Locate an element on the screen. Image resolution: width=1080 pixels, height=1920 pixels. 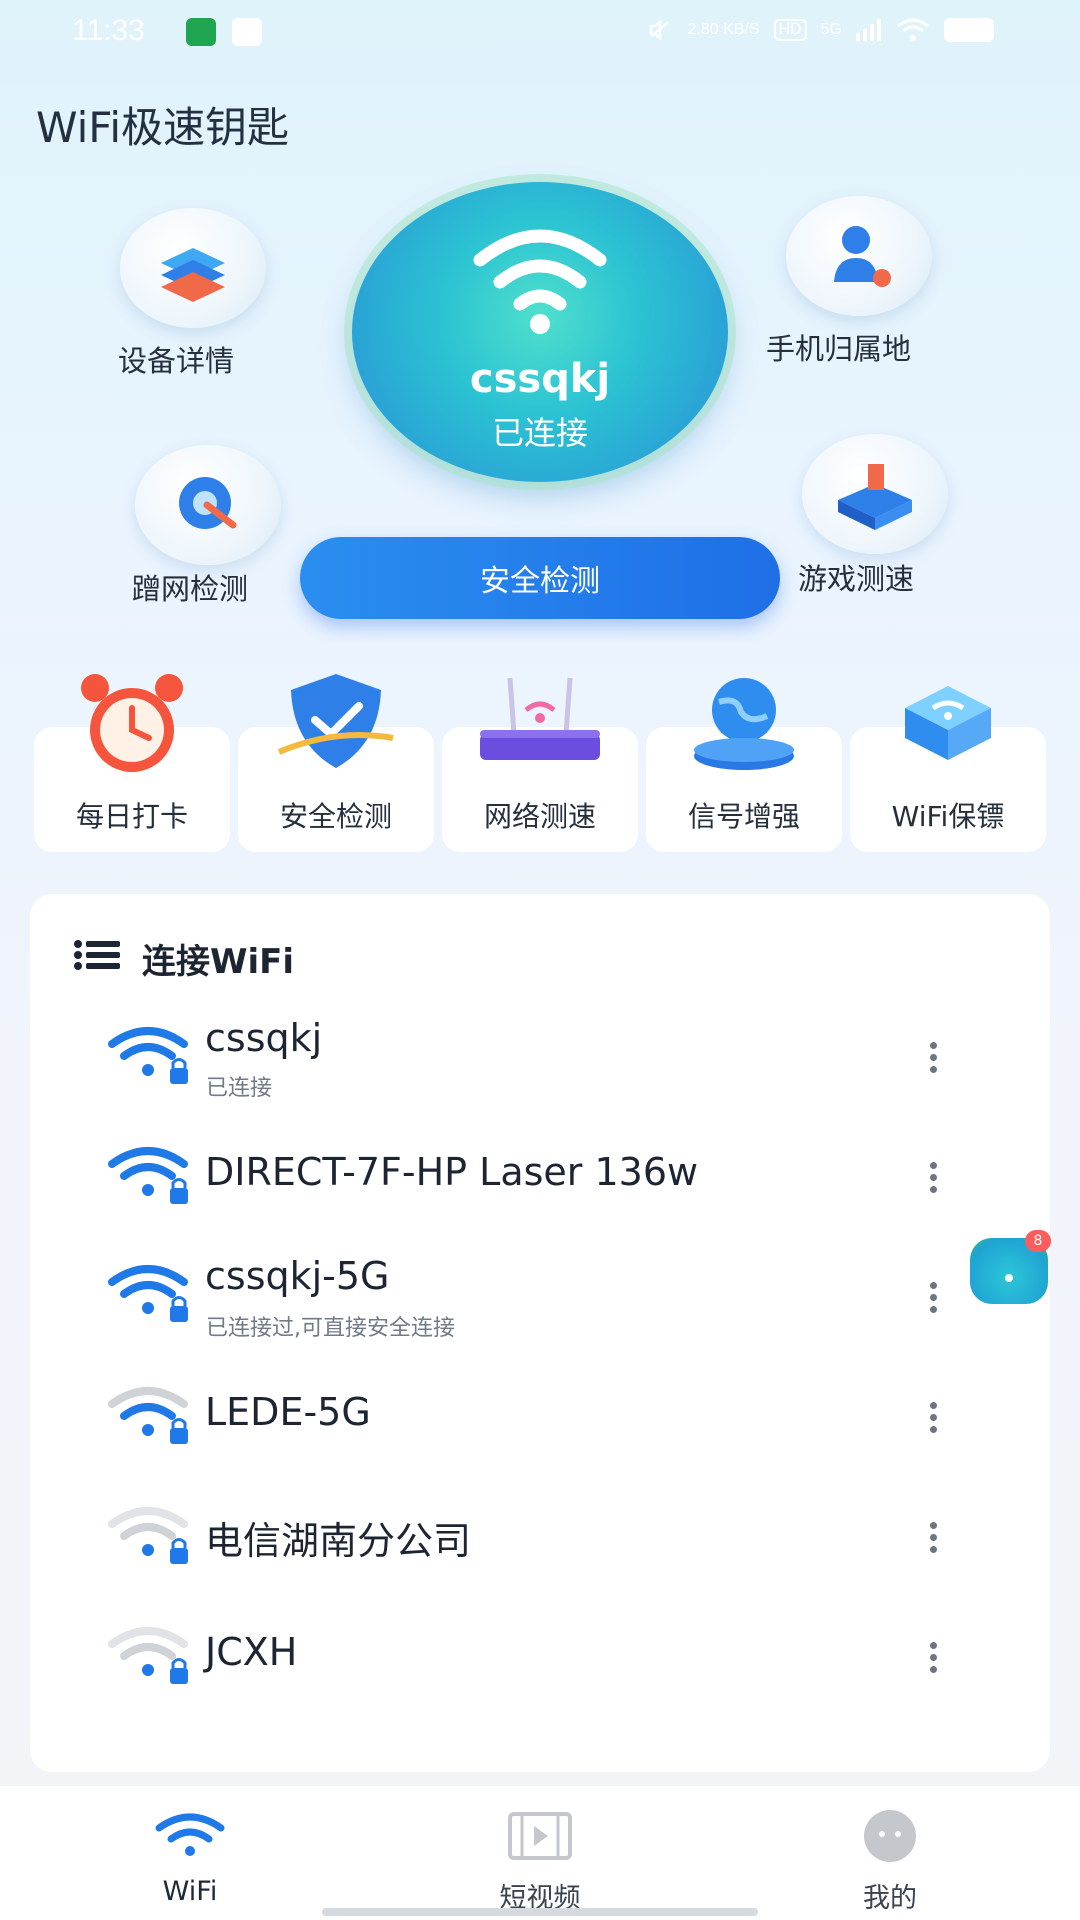
wifi-ssid: cssqkj-5G is located at coordinates (297, 1276).